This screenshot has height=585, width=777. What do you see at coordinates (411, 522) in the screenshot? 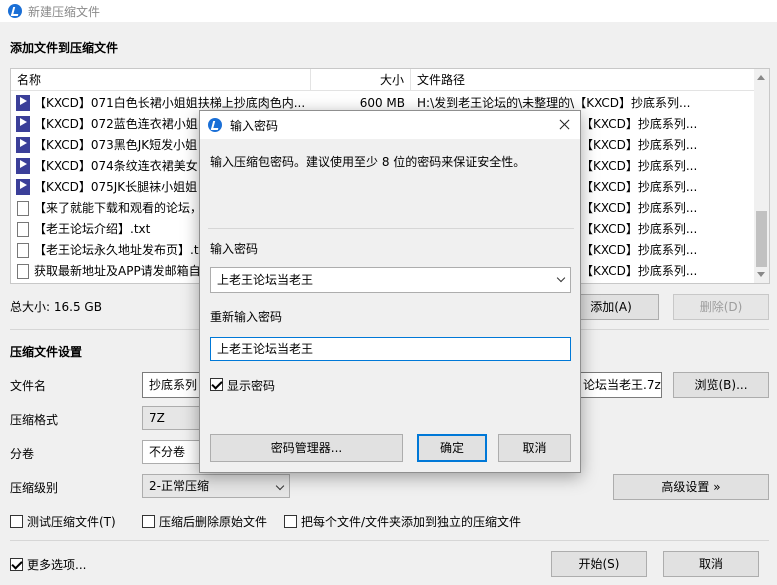
I see `each-separate-label: 把每个文件/文件夹添加到独立的压缩文件` at bounding box center [411, 522].